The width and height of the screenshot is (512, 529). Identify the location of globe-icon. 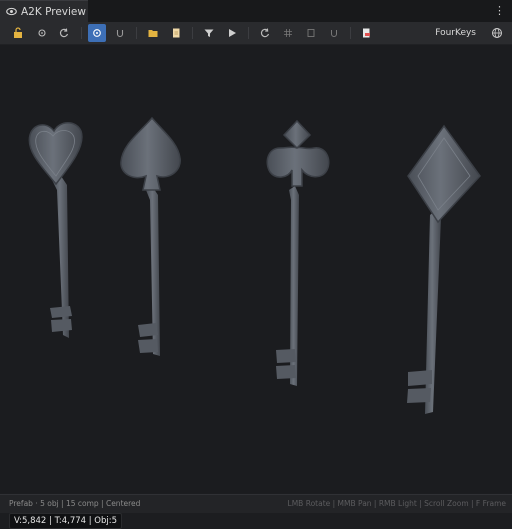
(497, 33).